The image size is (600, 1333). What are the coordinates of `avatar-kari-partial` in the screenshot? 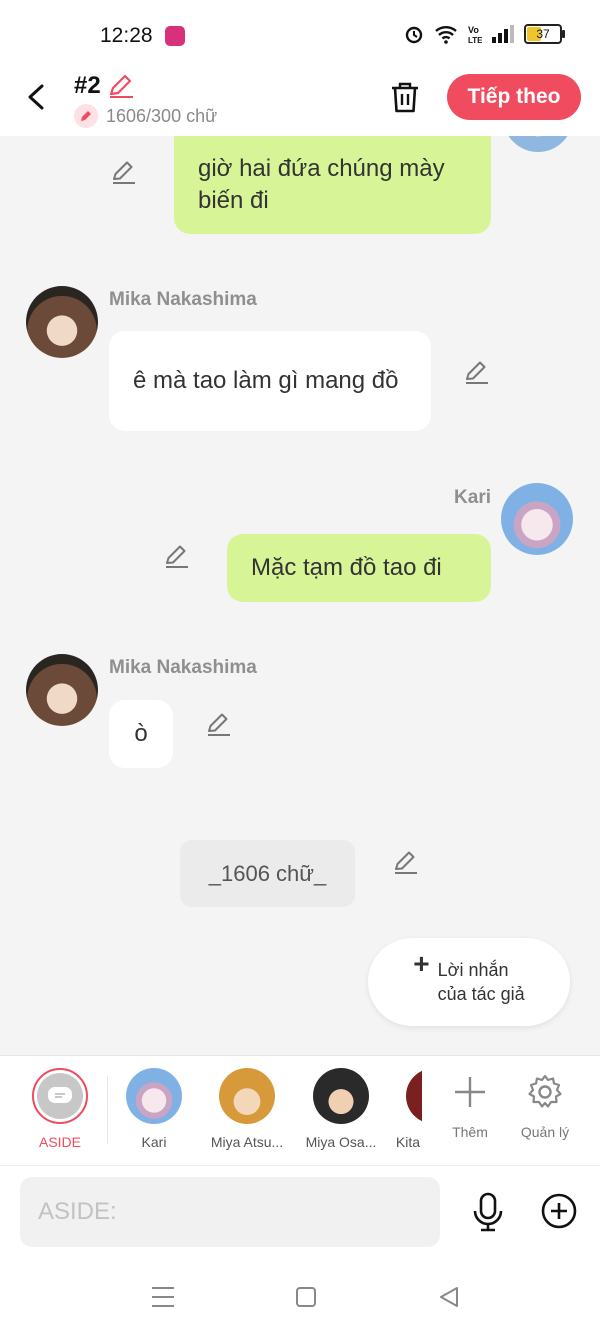 It's located at (538, 144).